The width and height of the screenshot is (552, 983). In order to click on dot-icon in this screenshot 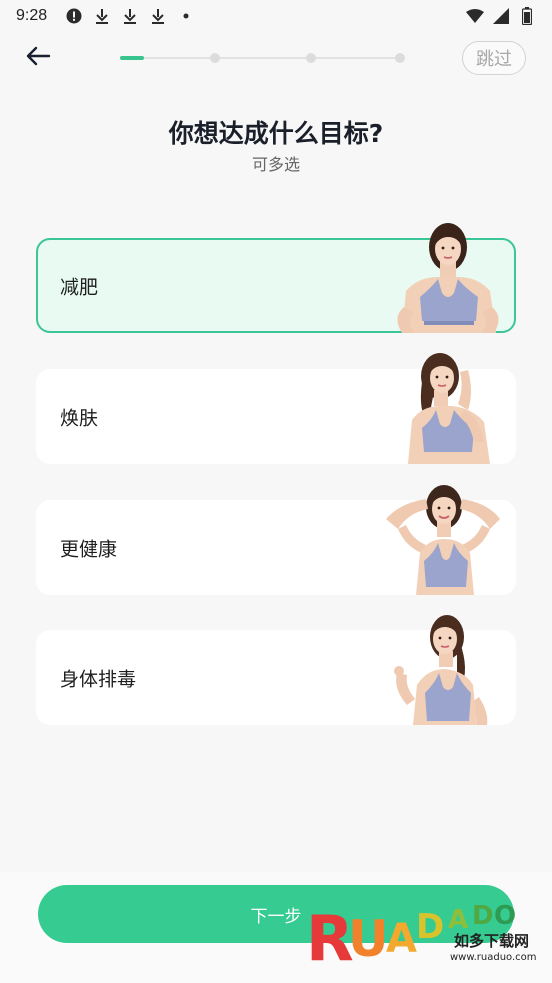, I will do `click(186, 16)`.